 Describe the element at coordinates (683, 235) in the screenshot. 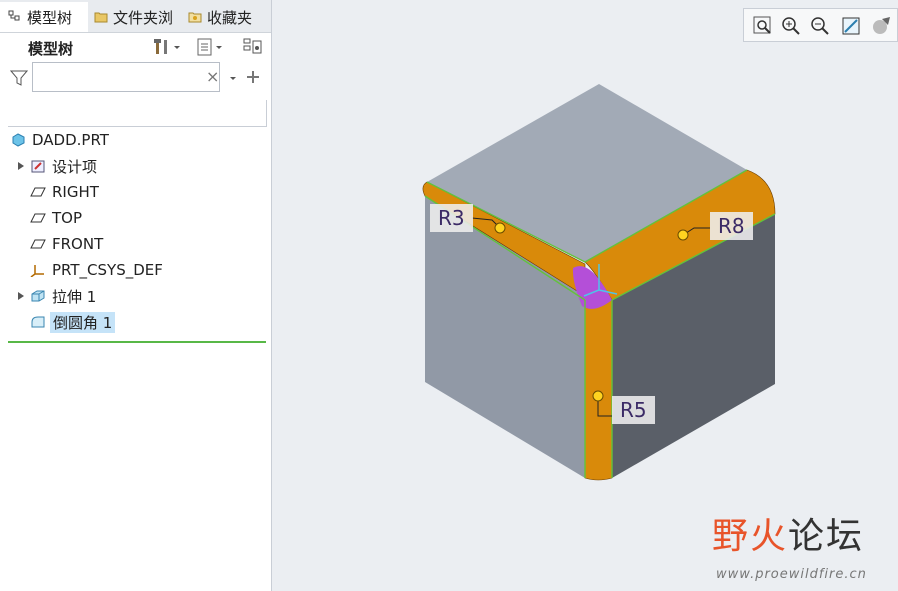

I see `dimension-handle-r8` at that location.